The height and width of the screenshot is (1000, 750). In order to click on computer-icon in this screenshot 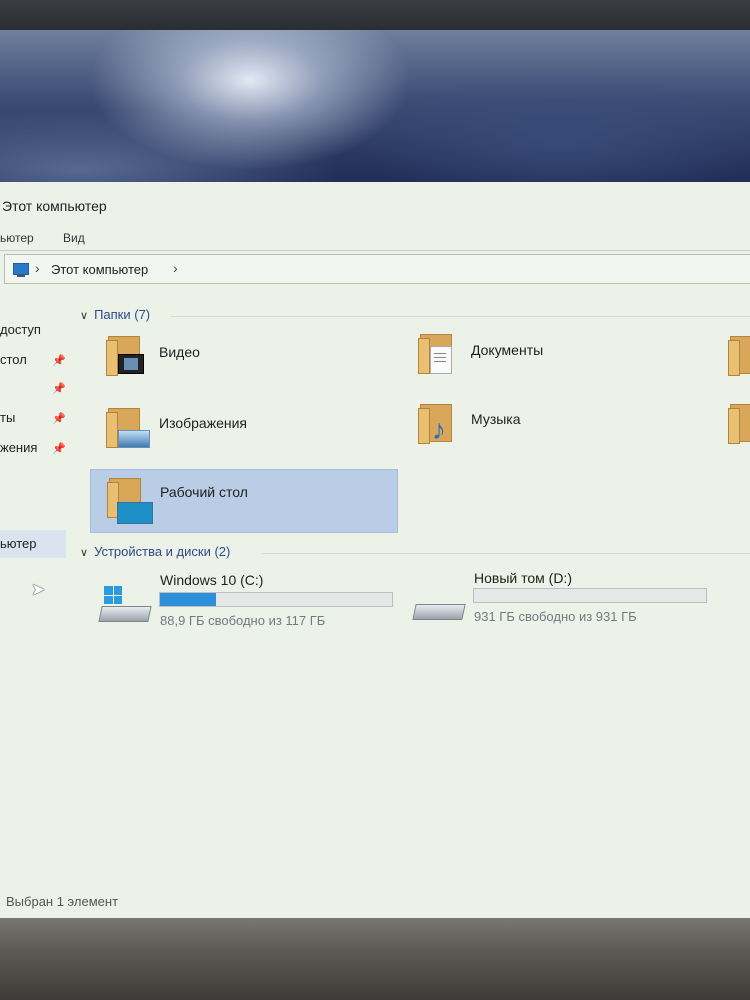, I will do `click(21, 270)`.